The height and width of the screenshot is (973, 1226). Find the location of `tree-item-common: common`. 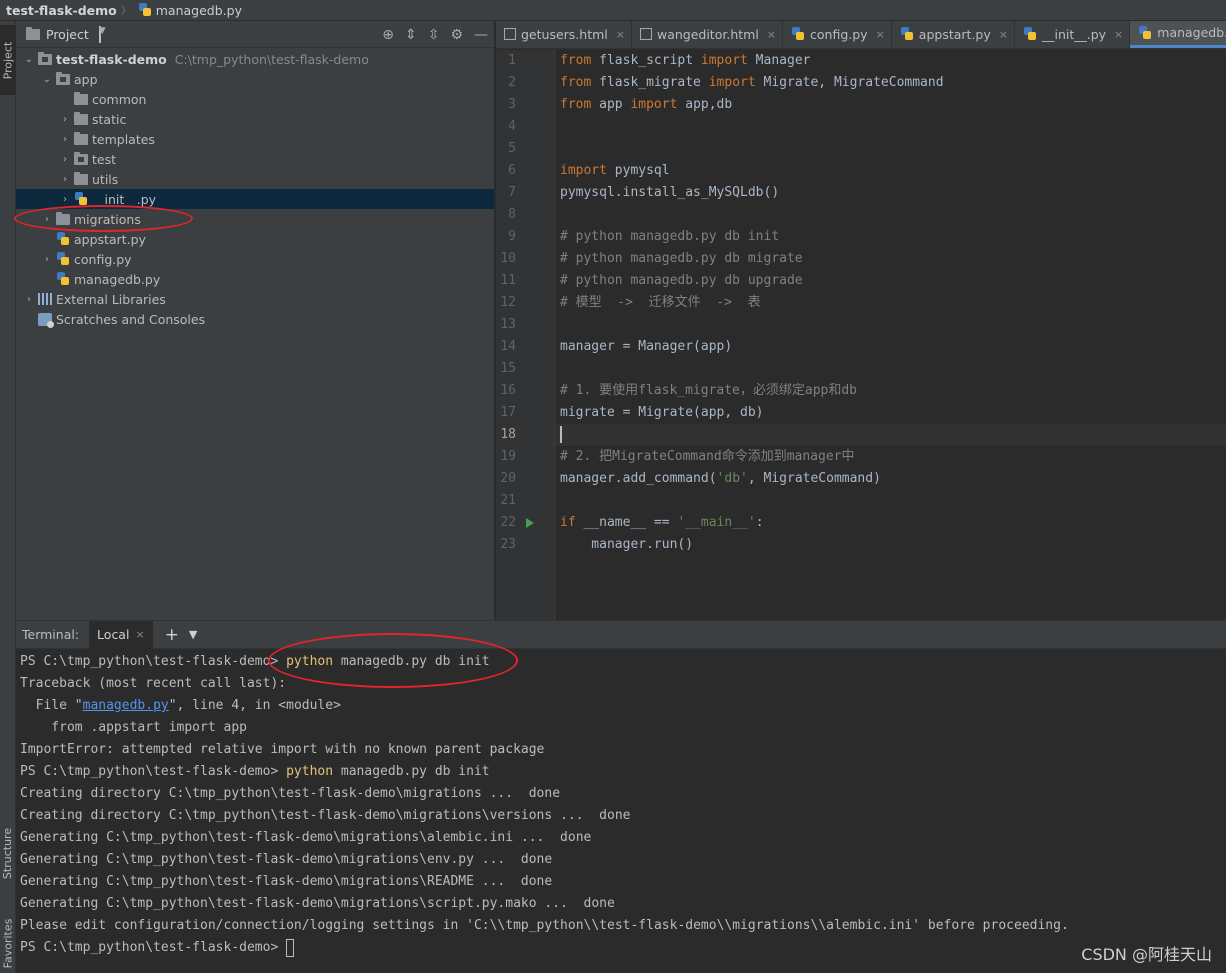

tree-item-common: common is located at coordinates (255, 99).